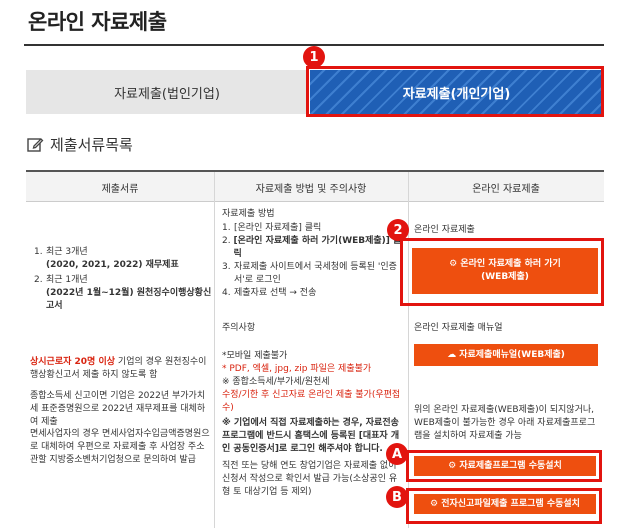 This screenshot has width=625, height=528. What do you see at coordinates (502, 272) in the screenshot?
I see `highlight-box-web` at bounding box center [502, 272].